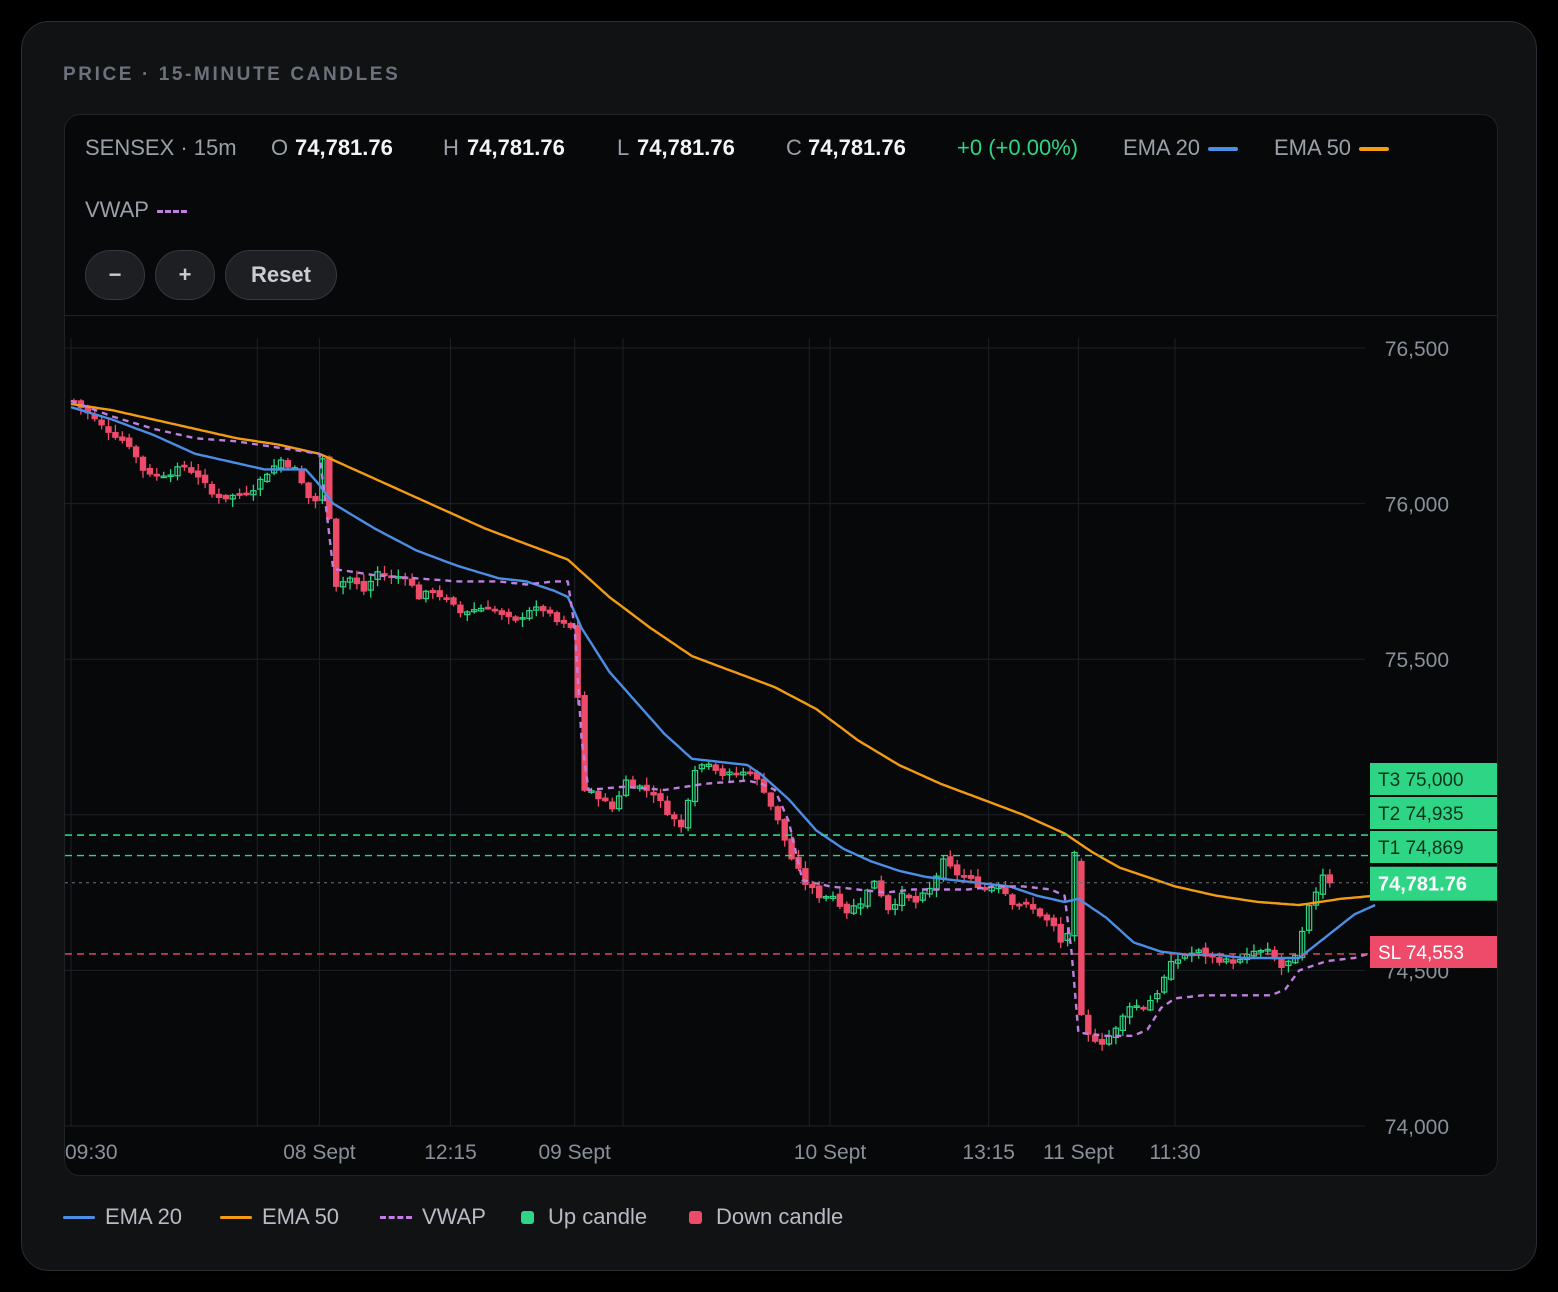 This screenshot has width=1558, height=1292. I want to click on stop-loss-label: SL 74,553, so click(1421, 953).